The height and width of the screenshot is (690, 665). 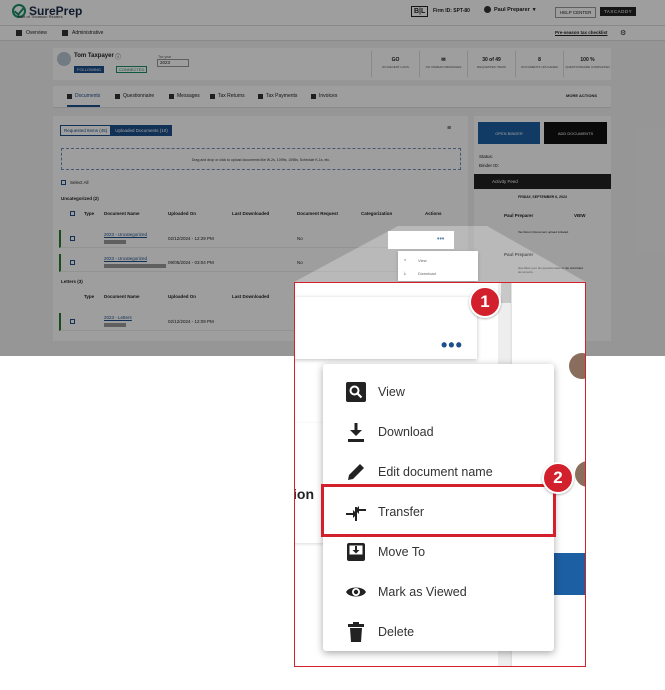 I want to click on zoom-text-fragment: ion, so click(x=304, y=494).